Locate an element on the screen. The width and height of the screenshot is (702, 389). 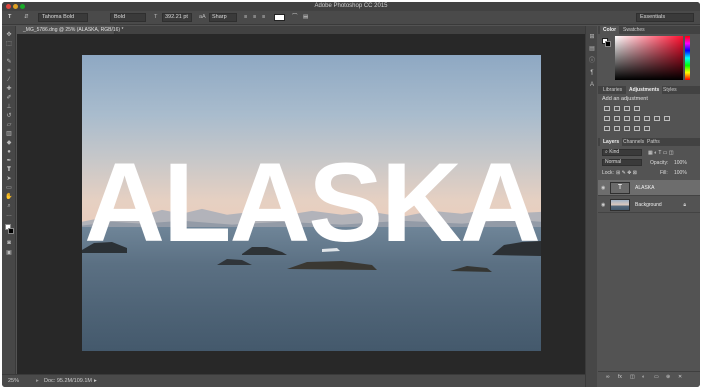
hand-tool-icon: ✋ is located at coordinates (9, 197).